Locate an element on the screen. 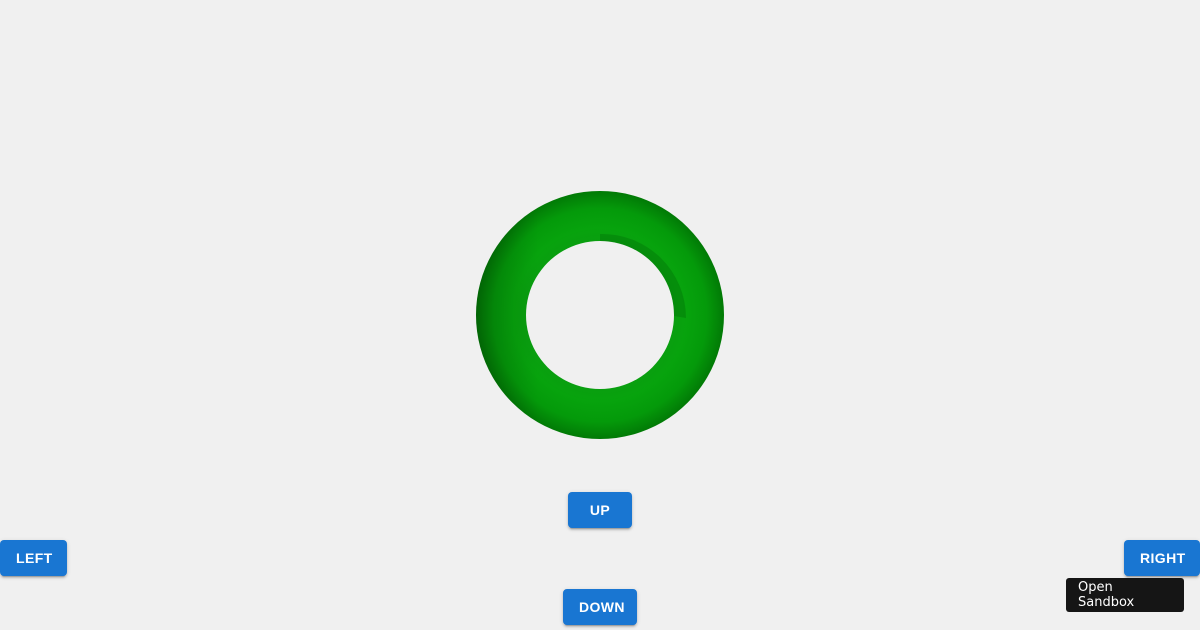 The height and width of the screenshot is (630, 1200). left-button: LEFT is located at coordinates (33, 558).